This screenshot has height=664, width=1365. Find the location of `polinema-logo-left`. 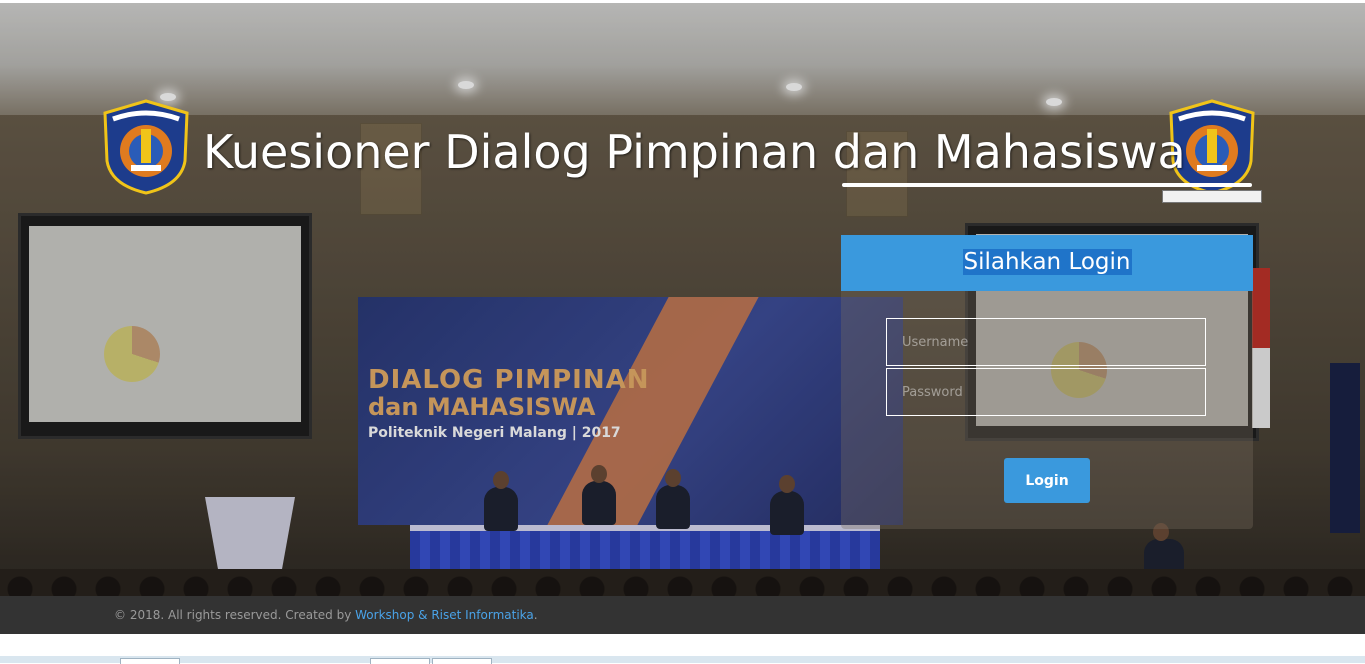

polinema-logo-left is located at coordinates (146, 147).